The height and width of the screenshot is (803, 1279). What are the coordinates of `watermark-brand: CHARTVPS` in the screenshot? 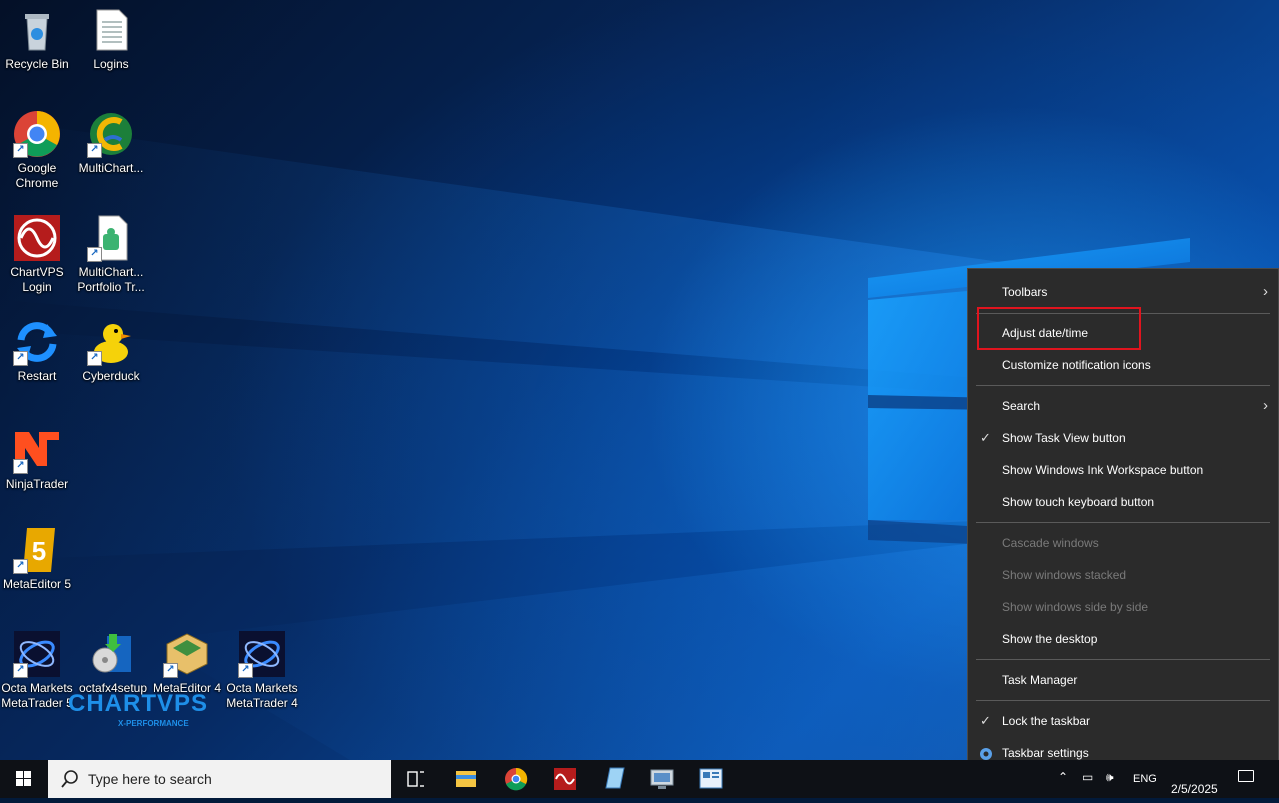 It's located at (138, 703).